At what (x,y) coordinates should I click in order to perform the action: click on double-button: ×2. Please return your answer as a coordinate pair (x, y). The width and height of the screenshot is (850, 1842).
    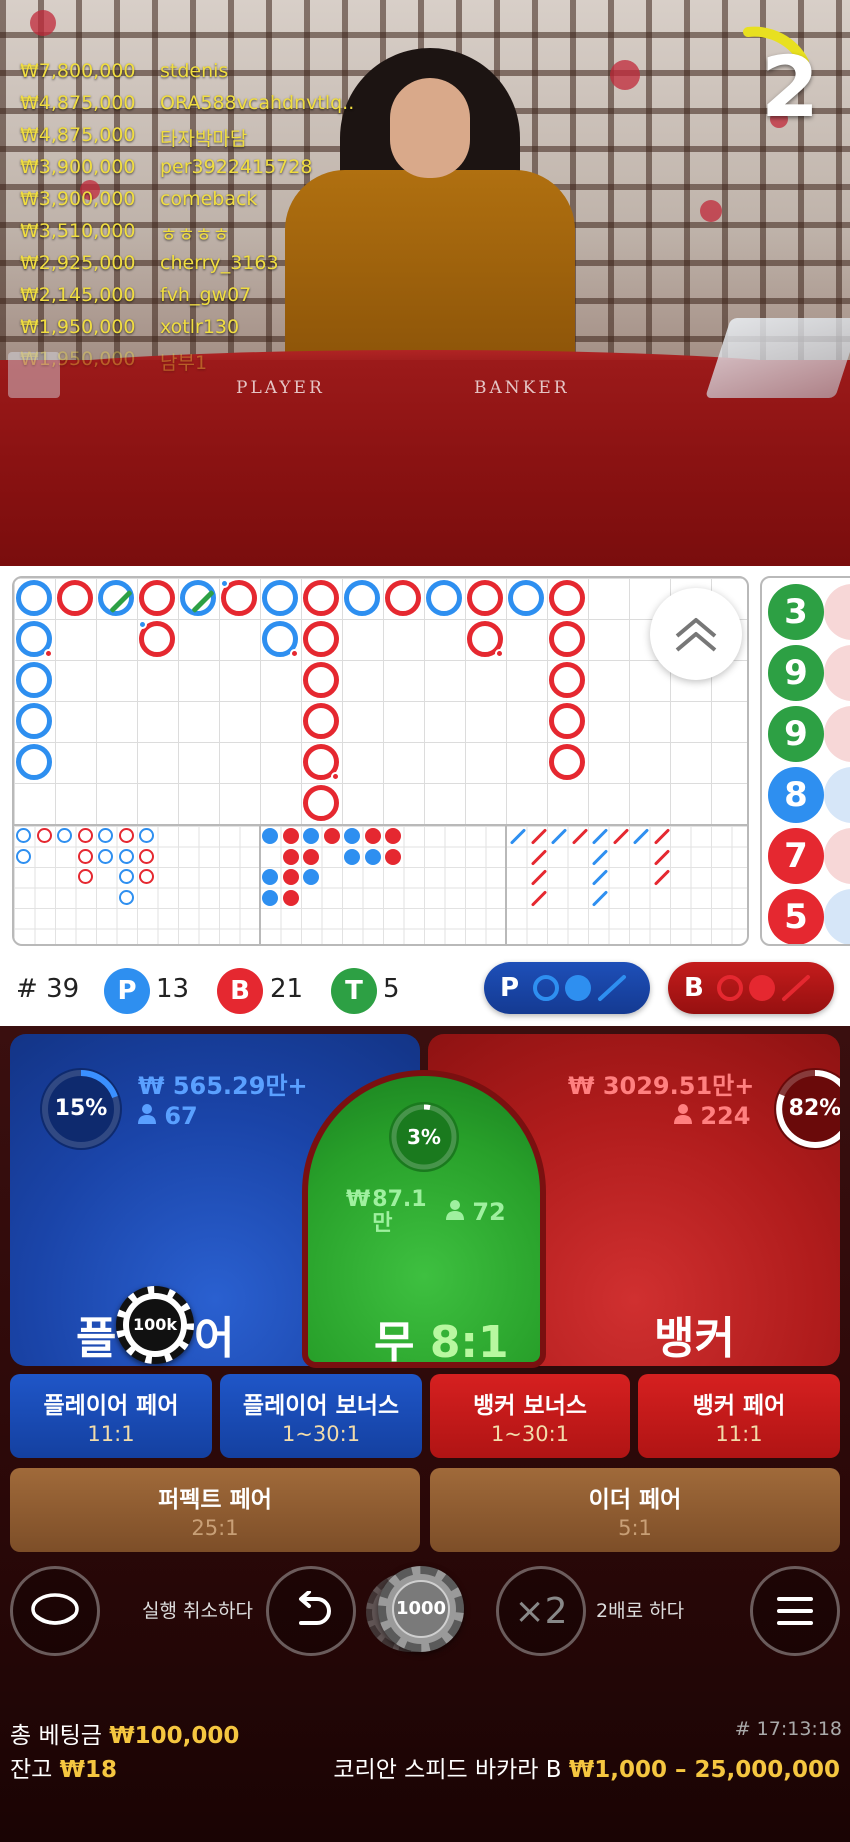
    Looking at the image, I should click on (541, 1611).